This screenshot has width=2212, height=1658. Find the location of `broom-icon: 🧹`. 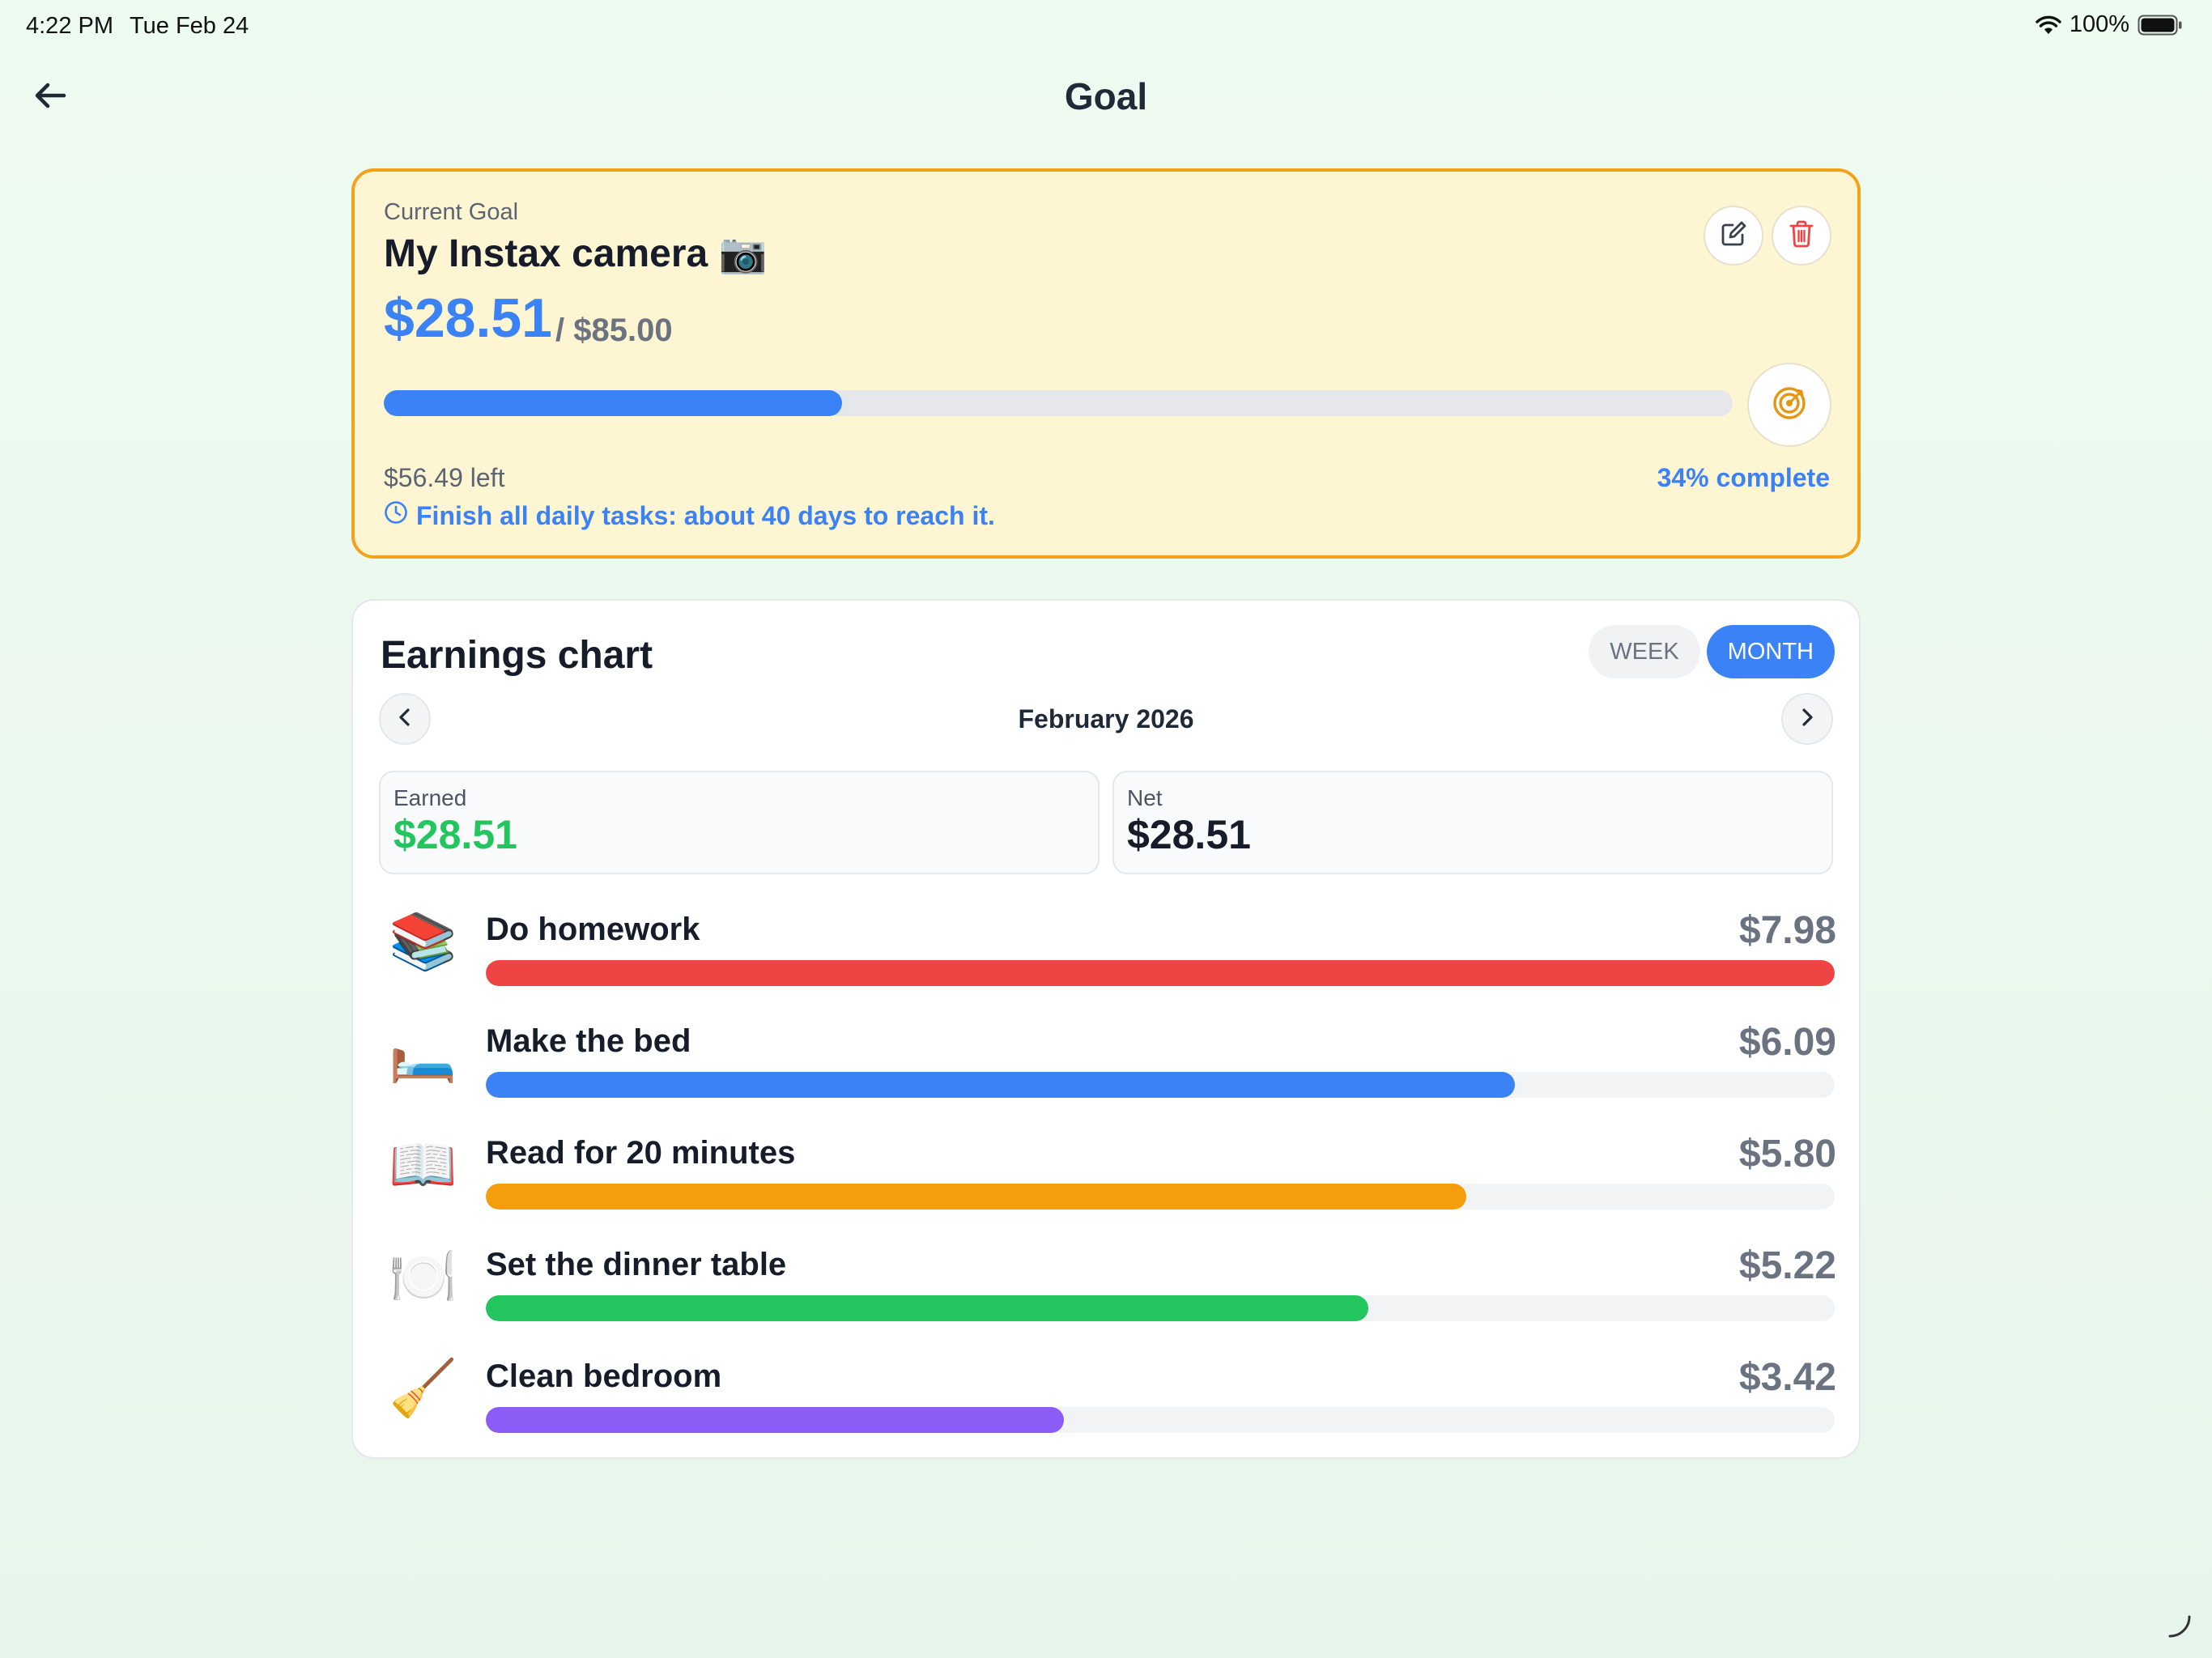

broom-icon: 🧹 is located at coordinates (423, 1389).